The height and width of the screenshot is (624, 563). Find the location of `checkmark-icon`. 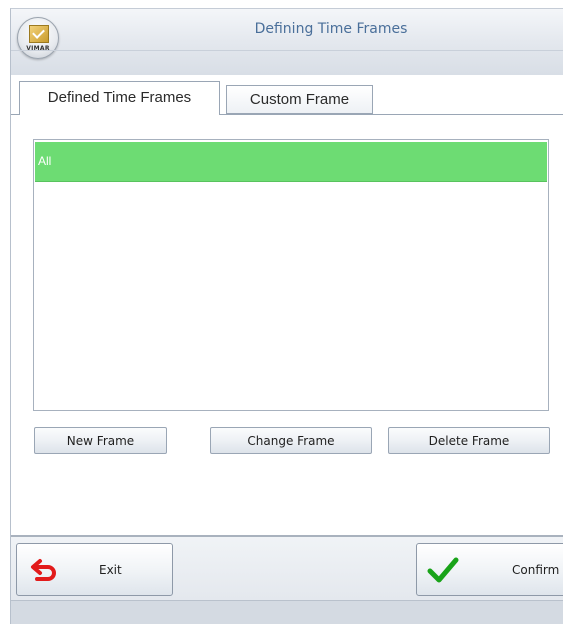

checkmark-icon is located at coordinates (443, 570).